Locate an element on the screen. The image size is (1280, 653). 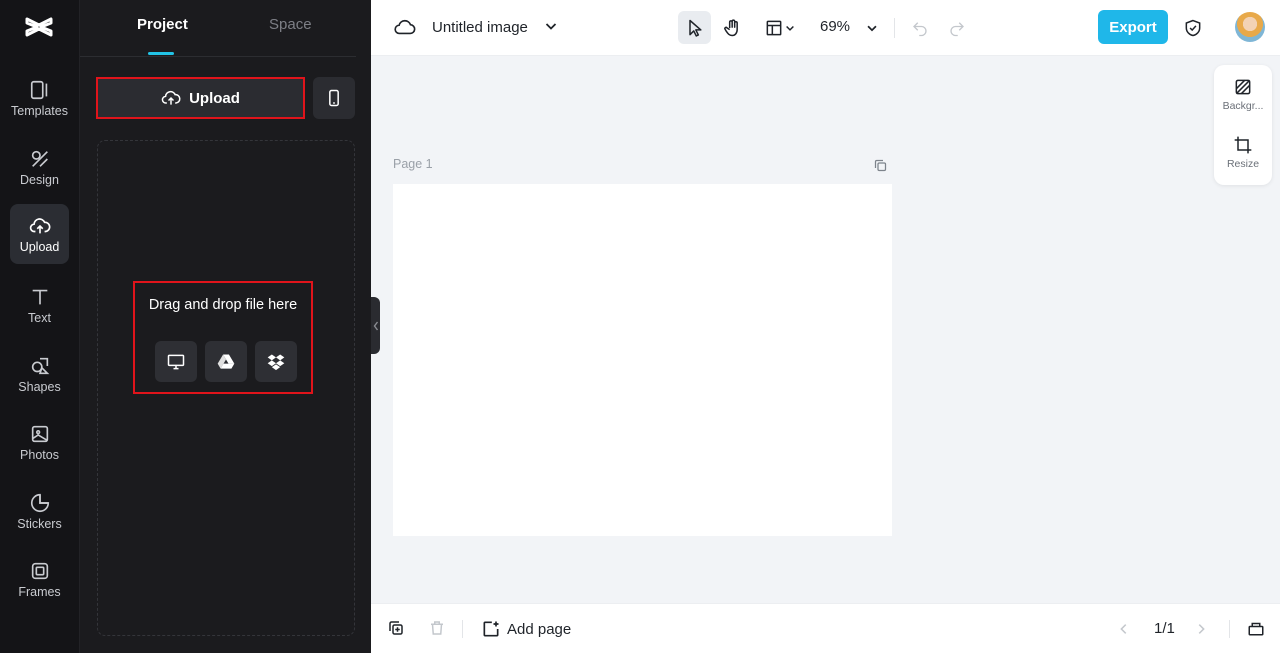
duplicate-icon is located at coordinates (396, 628).